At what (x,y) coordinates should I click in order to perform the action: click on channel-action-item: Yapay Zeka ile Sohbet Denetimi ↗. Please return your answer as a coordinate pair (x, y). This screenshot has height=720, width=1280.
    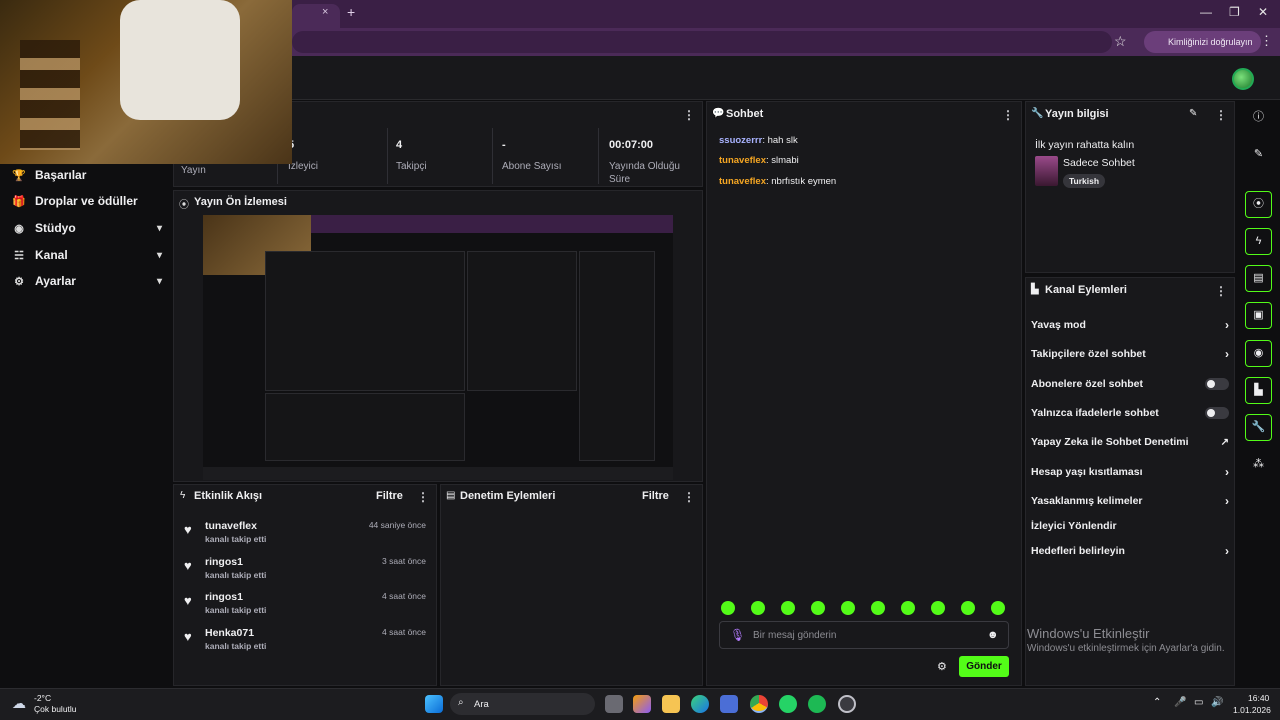
    Looking at the image, I should click on (1130, 442).